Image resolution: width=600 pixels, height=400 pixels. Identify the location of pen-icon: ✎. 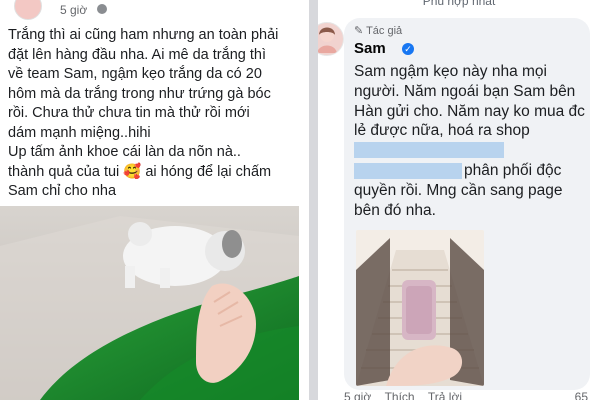
(359, 31).